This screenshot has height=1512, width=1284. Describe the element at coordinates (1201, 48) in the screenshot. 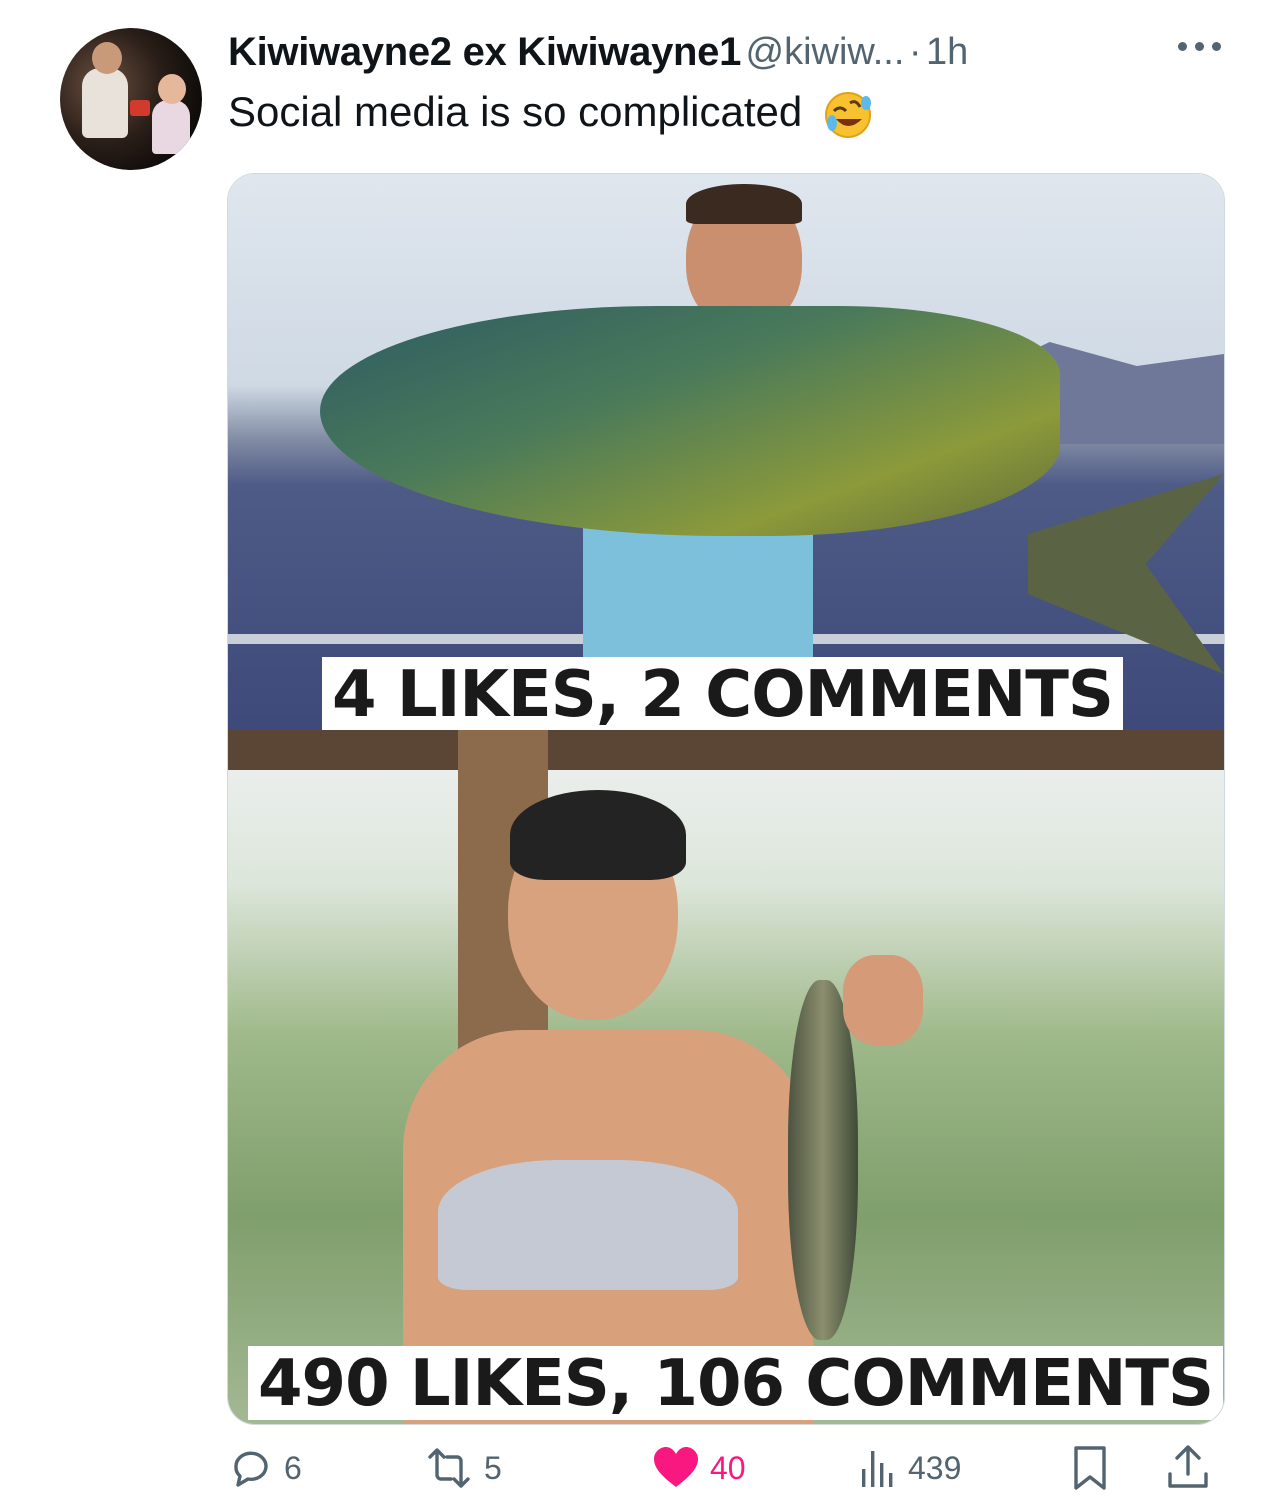

I see `more-icon` at that location.